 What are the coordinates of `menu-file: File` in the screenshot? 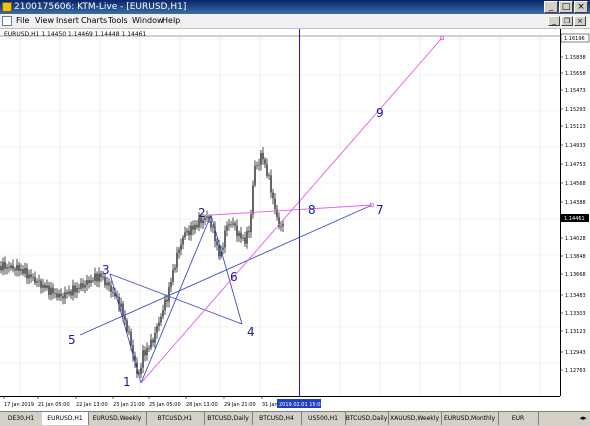 It's located at (22, 21).